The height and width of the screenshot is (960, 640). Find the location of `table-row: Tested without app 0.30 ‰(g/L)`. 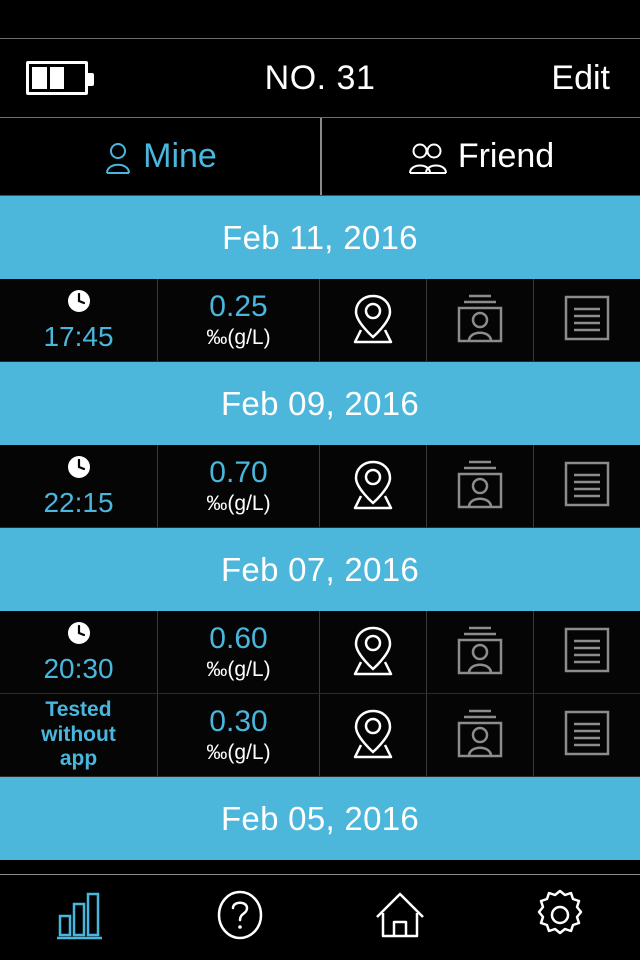

table-row: Tested without app 0.30 ‰(g/L) is located at coordinates (320, 735).